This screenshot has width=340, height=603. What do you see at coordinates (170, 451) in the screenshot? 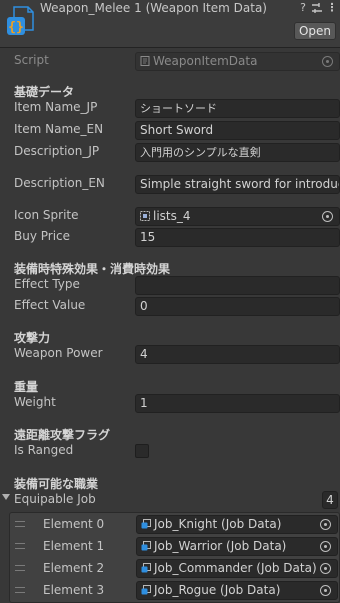
I see `is-ranged-row: Is Ranged` at bounding box center [170, 451].